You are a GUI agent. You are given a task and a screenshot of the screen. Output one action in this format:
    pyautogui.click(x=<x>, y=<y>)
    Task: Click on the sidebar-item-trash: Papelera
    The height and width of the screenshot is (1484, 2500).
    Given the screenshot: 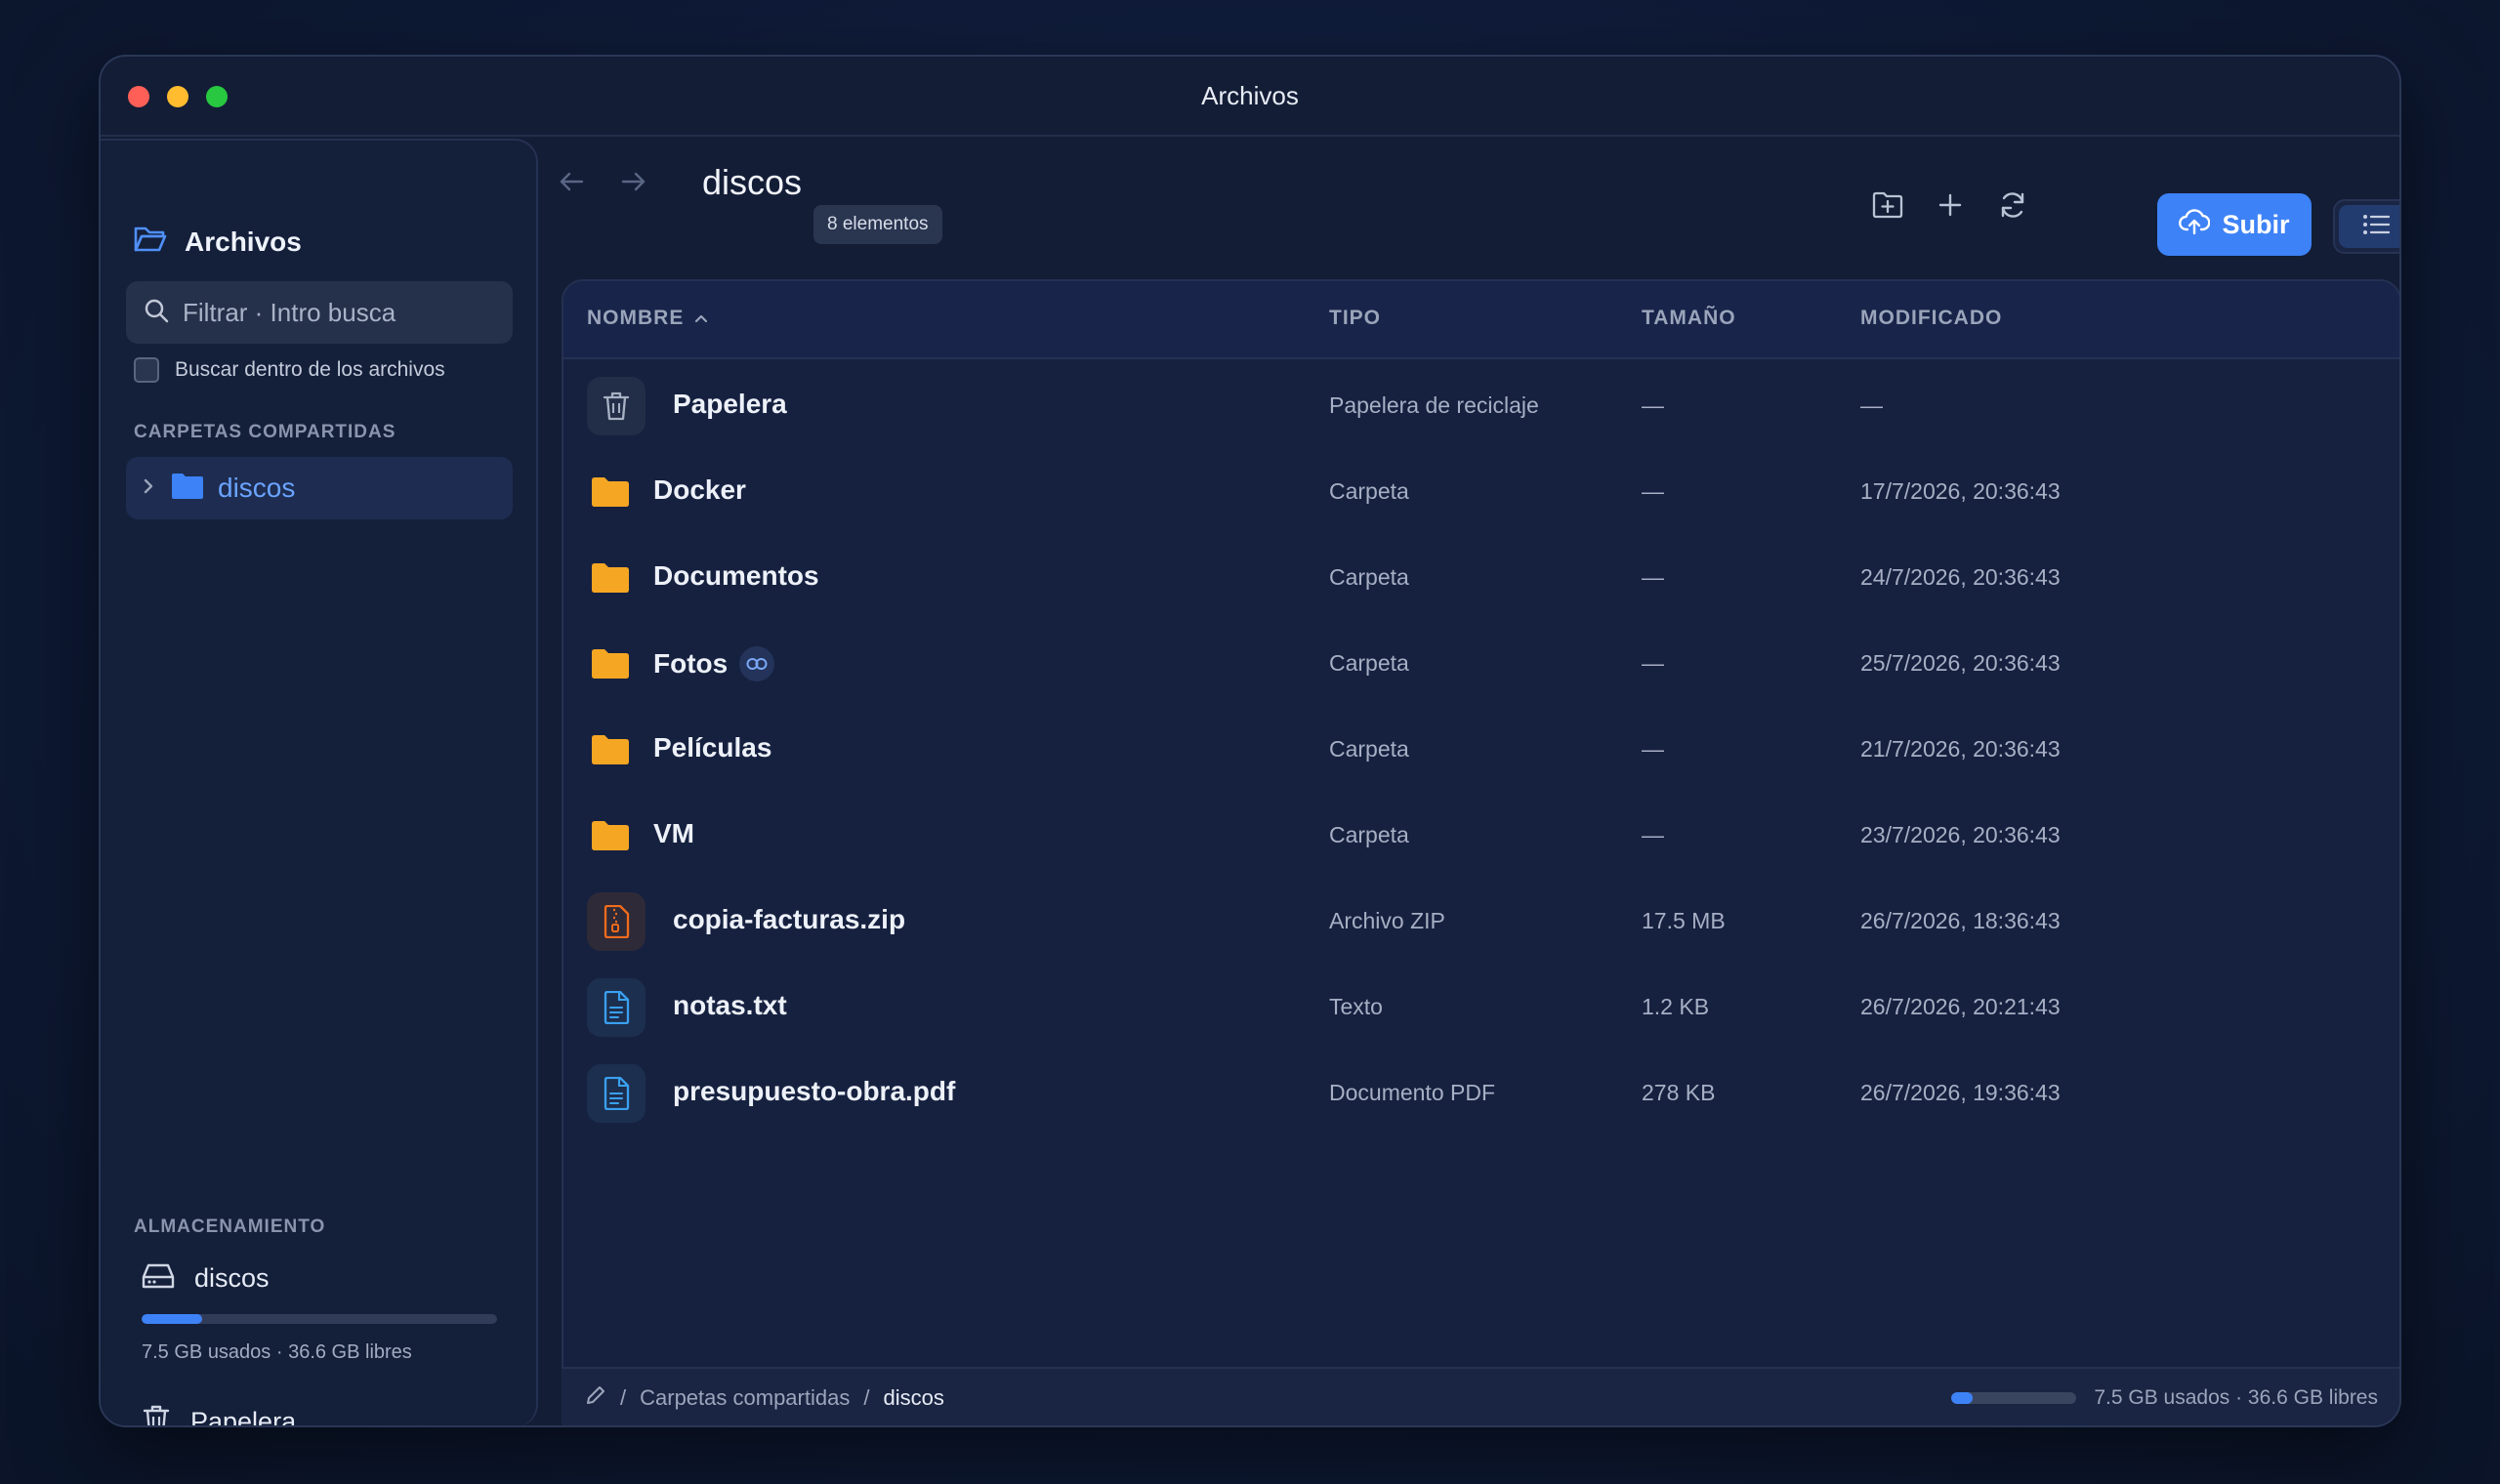 What is the action you would take?
    pyautogui.click(x=219, y=1415)
    